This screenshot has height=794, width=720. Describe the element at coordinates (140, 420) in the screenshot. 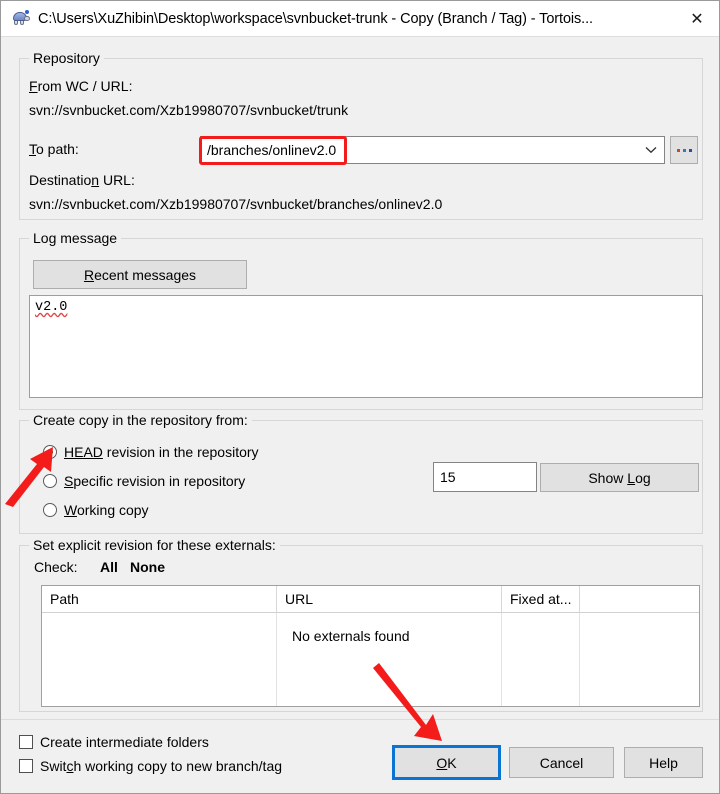

I see `create-copy-group-label: Create copy in the repository from:` at that location.